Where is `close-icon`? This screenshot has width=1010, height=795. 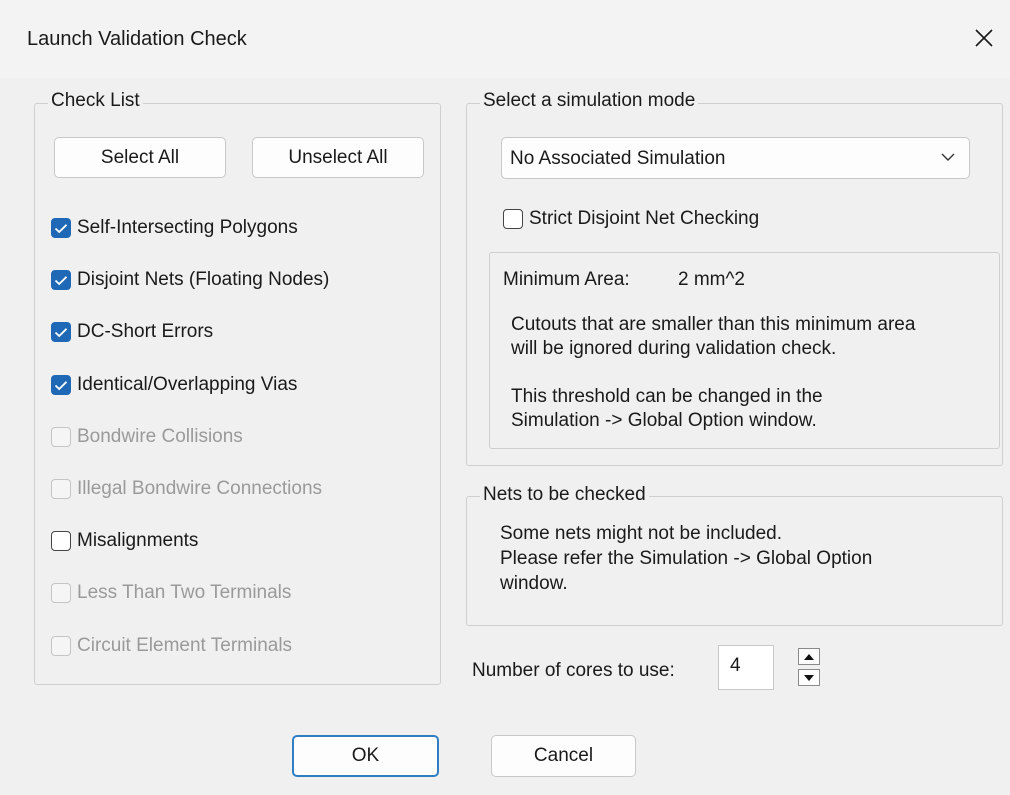 close-icon is located at coordinates (984, 38).